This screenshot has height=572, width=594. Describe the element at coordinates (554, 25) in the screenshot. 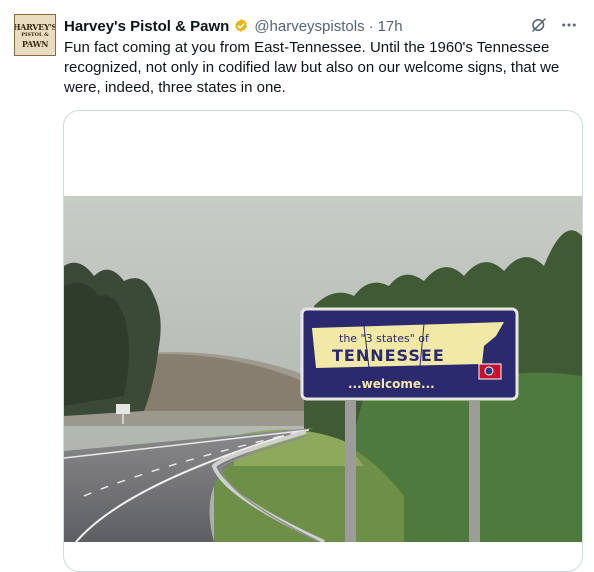

I see `header-actions` at that location.